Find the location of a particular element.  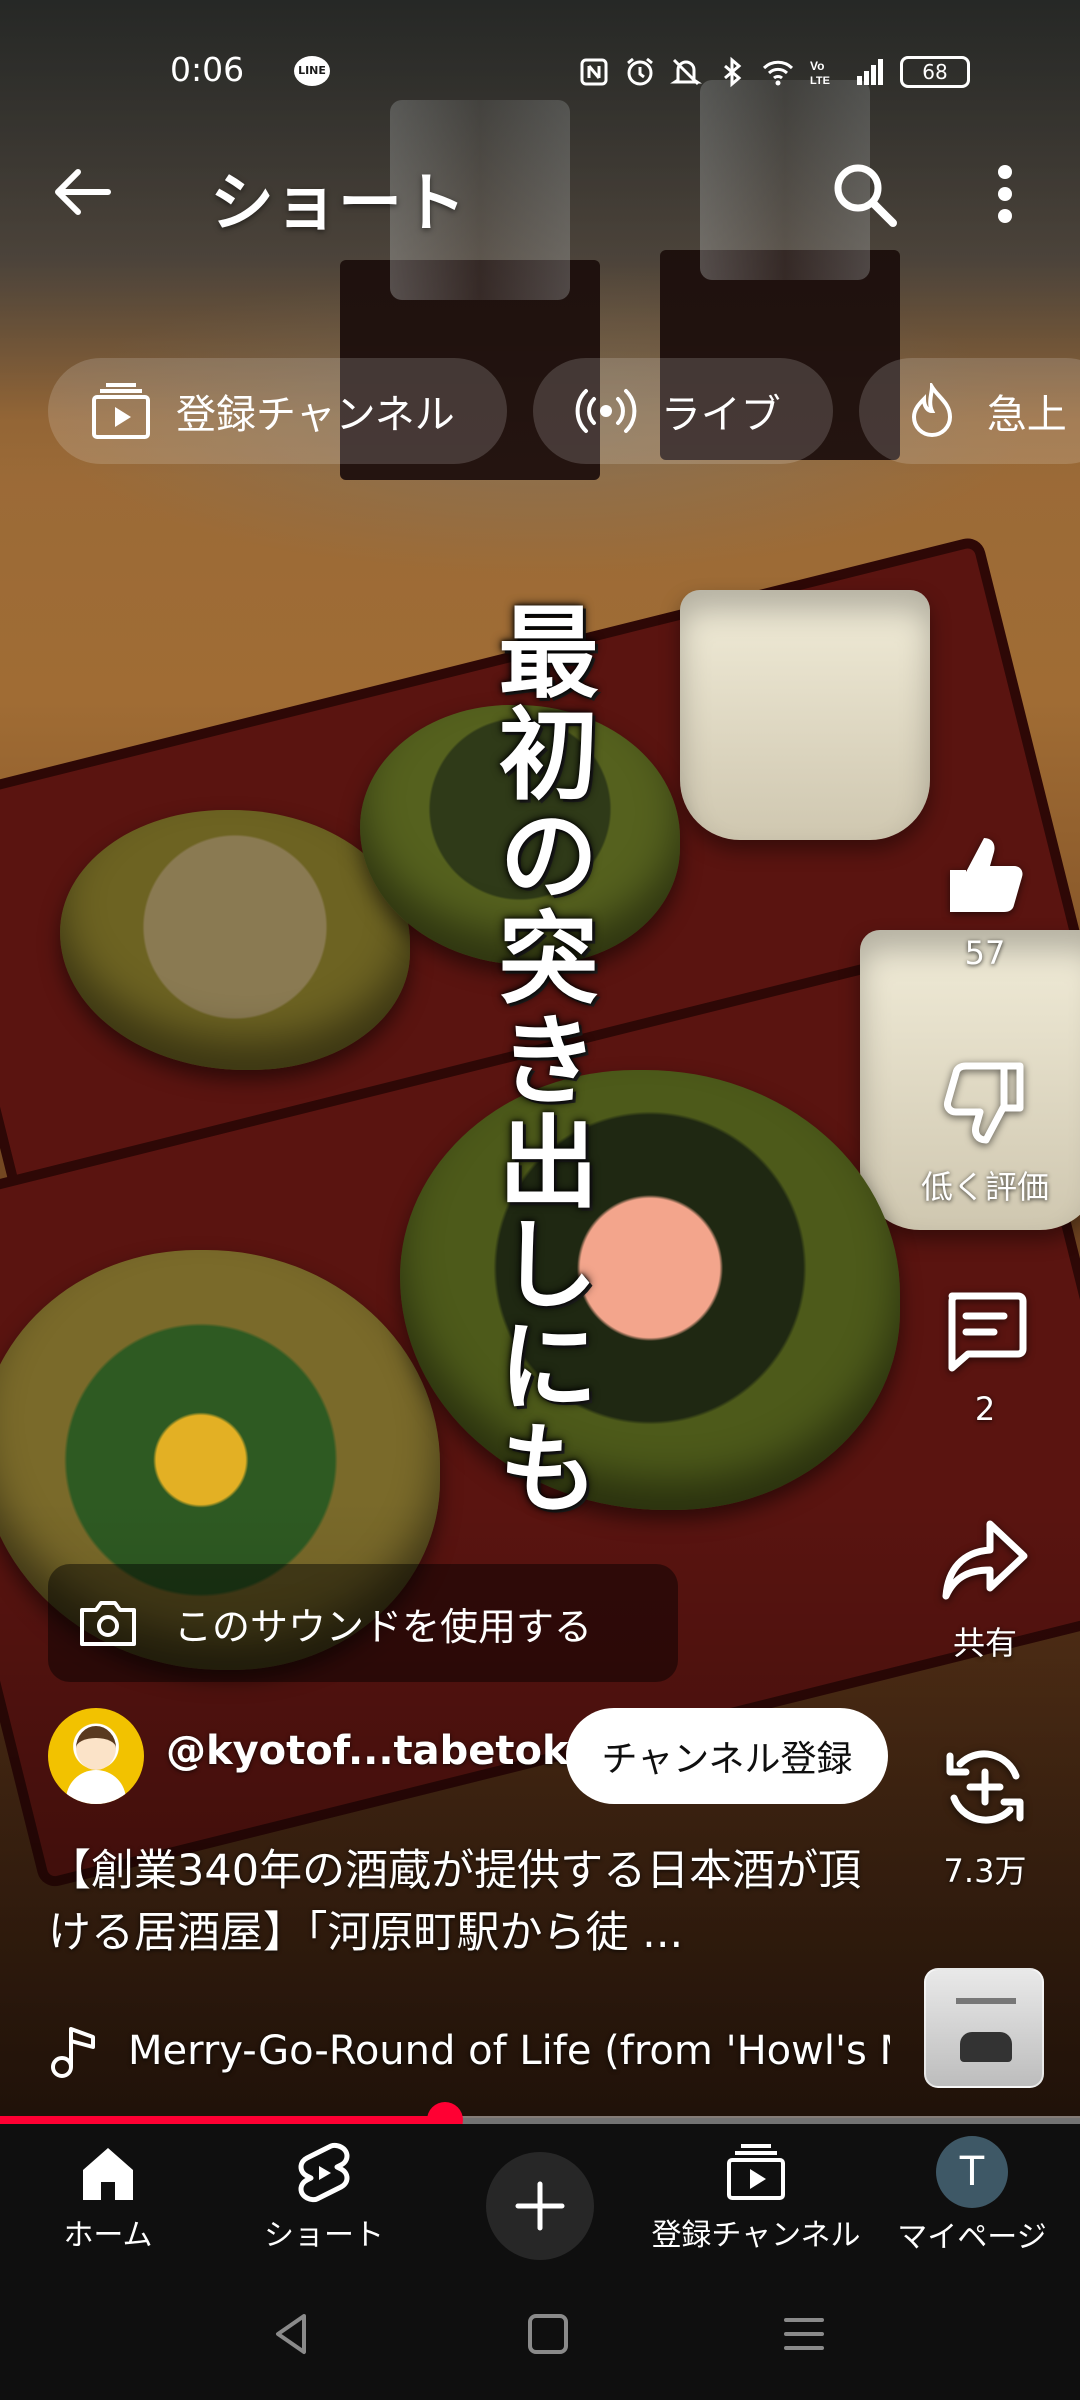

progress-fill is located at coordinates (222, 2120).